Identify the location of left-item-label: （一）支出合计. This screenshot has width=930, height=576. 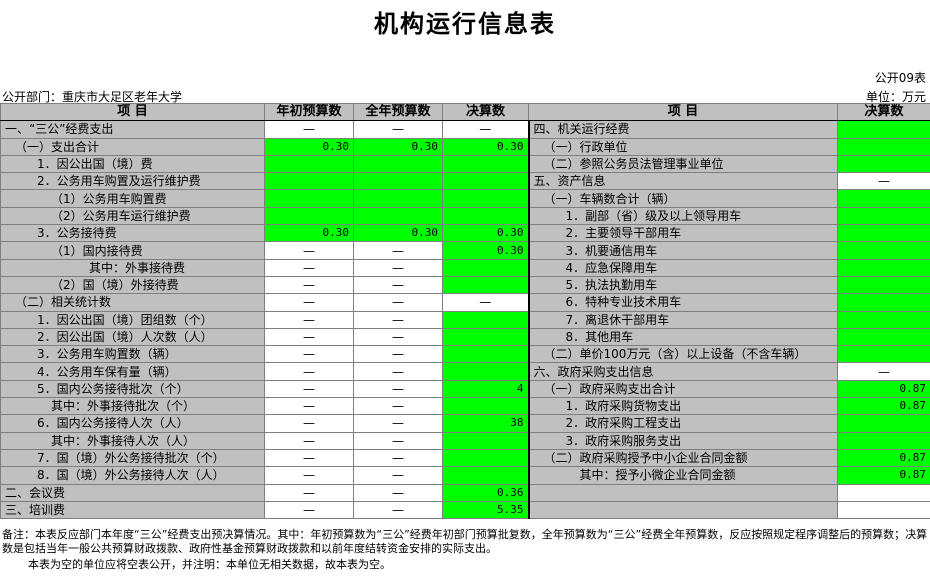
(132, 146).